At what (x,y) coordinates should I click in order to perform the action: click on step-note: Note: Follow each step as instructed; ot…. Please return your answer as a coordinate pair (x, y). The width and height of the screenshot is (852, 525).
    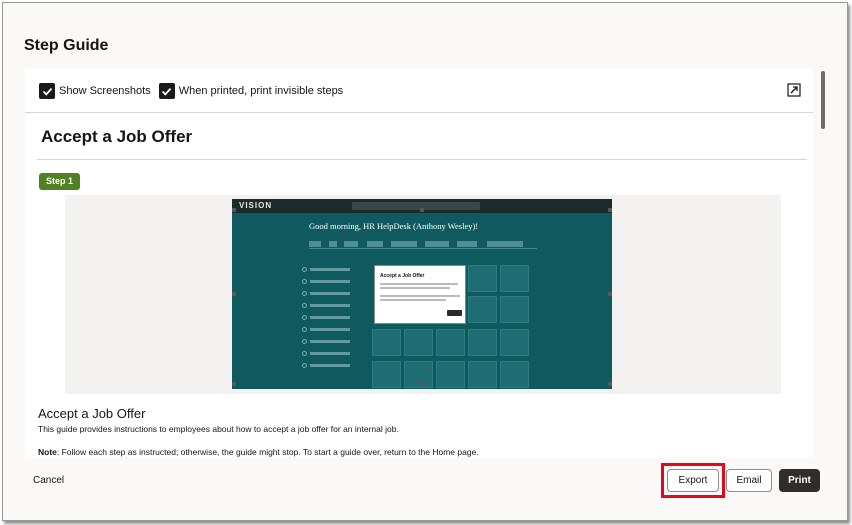
    Looking at the image, I should click on (258, 452).